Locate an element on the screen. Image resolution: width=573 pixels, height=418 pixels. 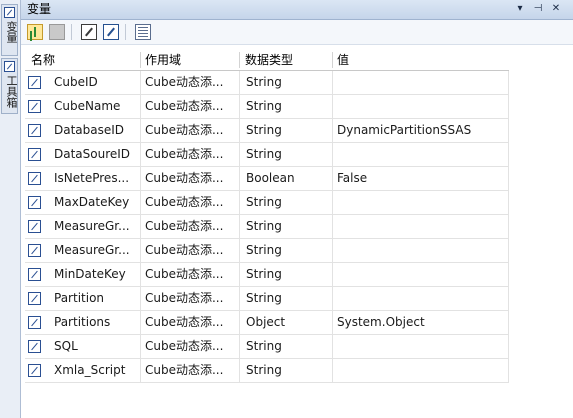
variable-data-type-cell: Boolean is located at coordinates (290, 178).